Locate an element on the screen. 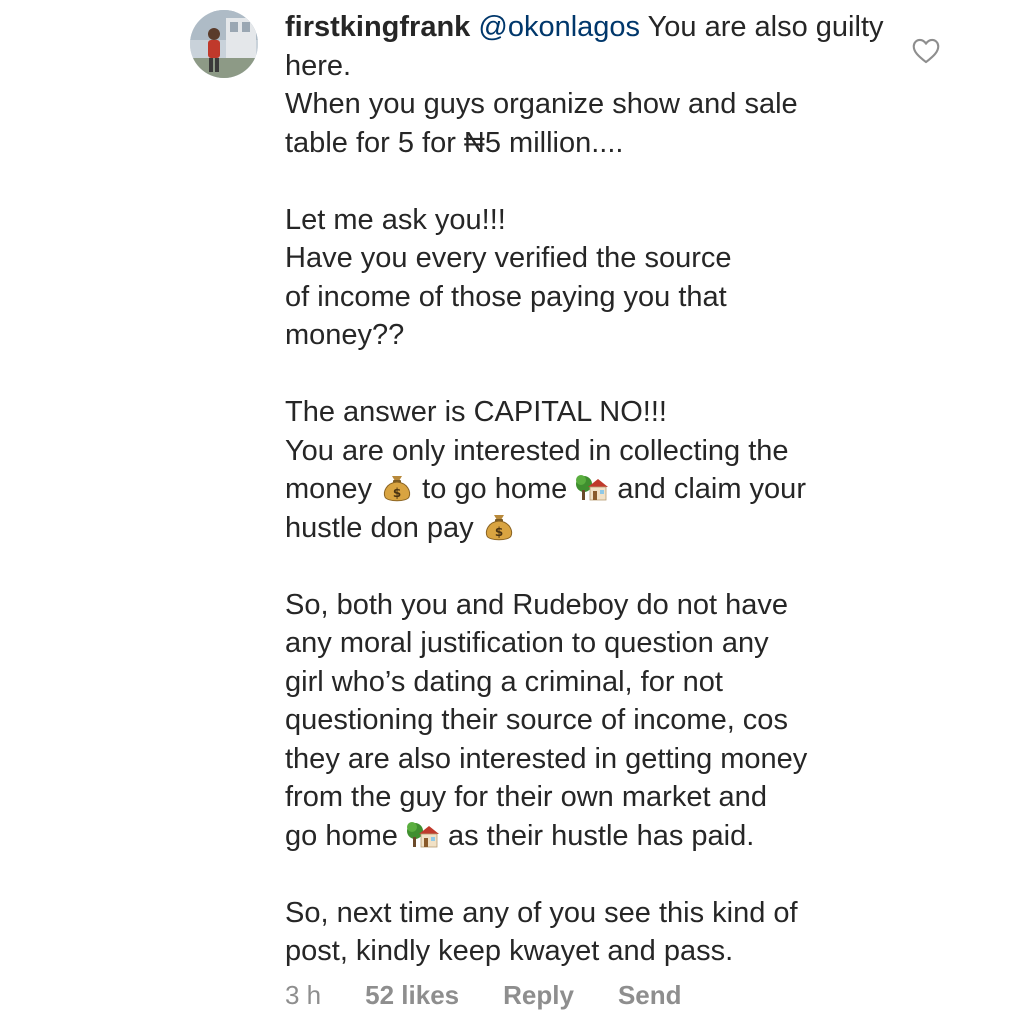 The image size is (1024, 1024). comment-text: as their hustle has paid. is located at coordinates (597, 835).